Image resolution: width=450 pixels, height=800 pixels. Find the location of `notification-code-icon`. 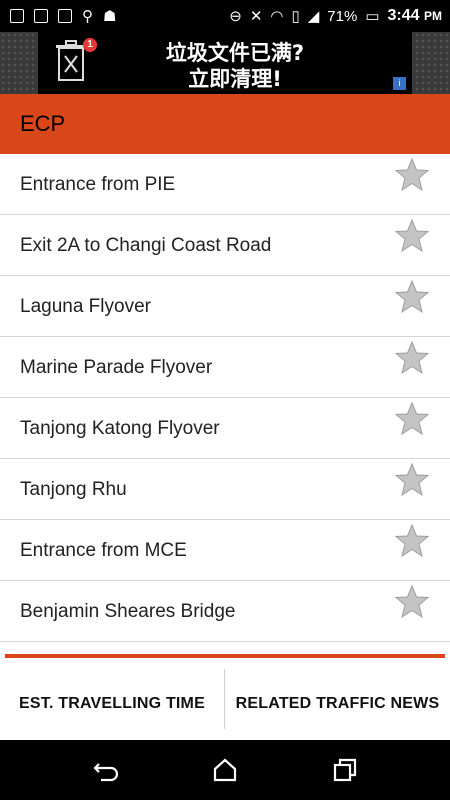

notification-code-icon is located at coordinates (41, 16).